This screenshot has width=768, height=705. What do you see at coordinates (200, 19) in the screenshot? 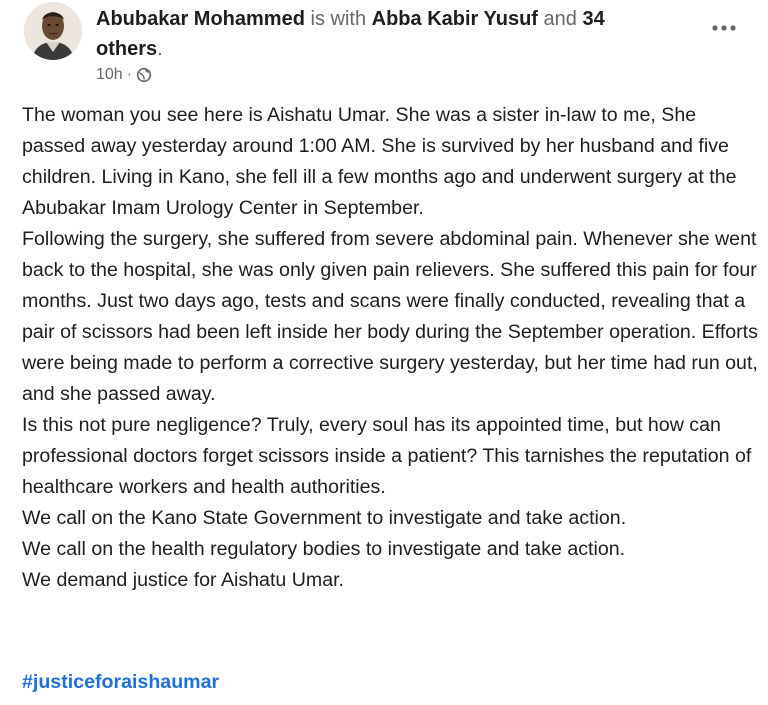
I see `author-name: Abubakar Mohammed` at bounding box center [200, 19].